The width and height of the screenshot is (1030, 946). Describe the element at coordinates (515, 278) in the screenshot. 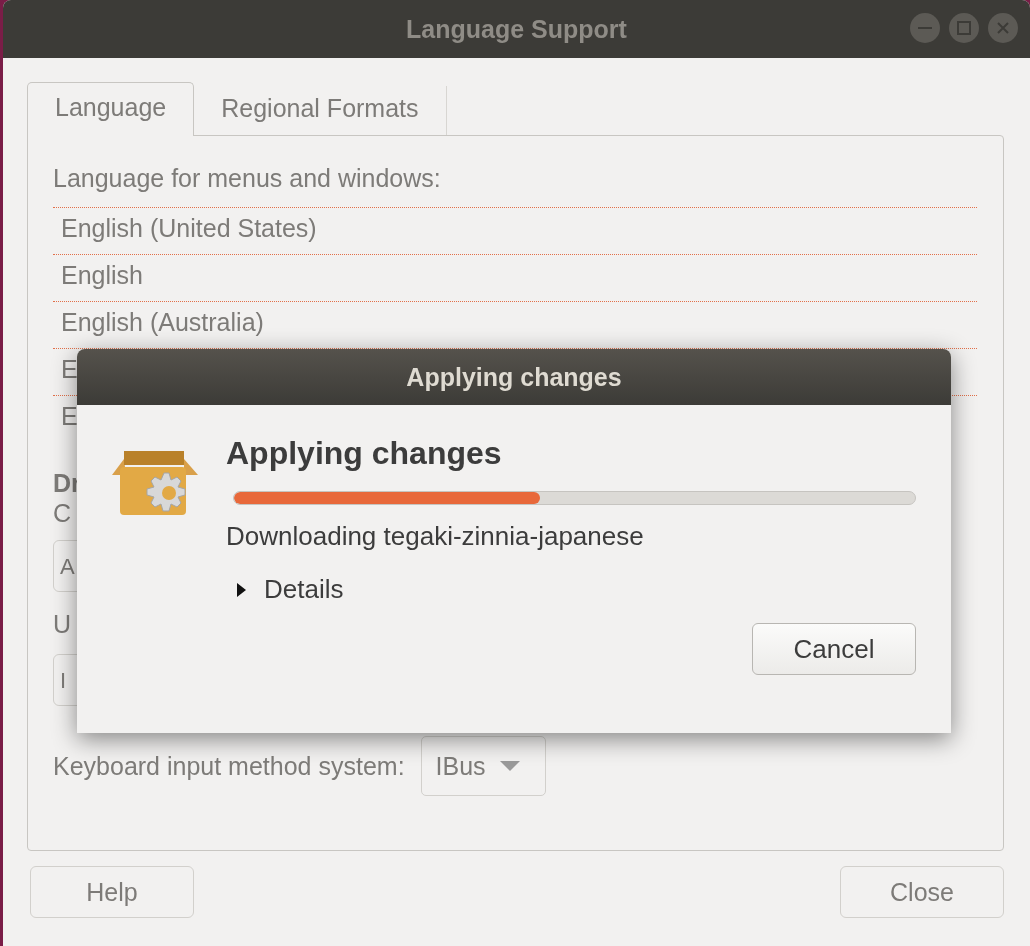

I see `language-item: English` at that location.